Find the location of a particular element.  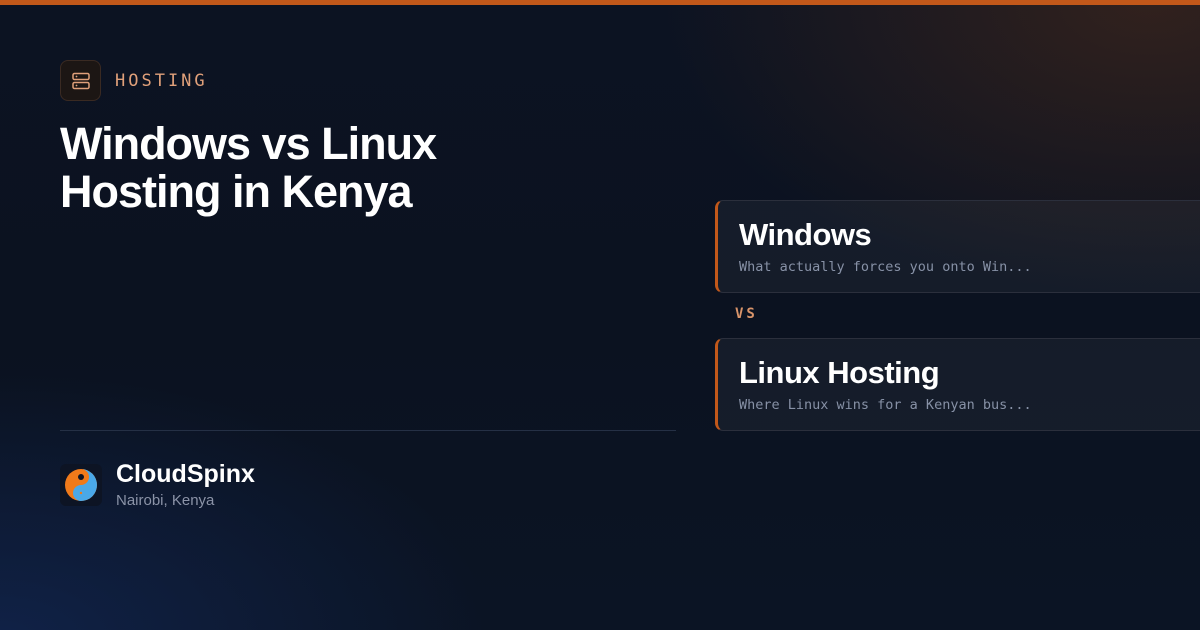

brand-text: CloudSpinx Nairobi, Kenya is located at coordinates (185, 484).